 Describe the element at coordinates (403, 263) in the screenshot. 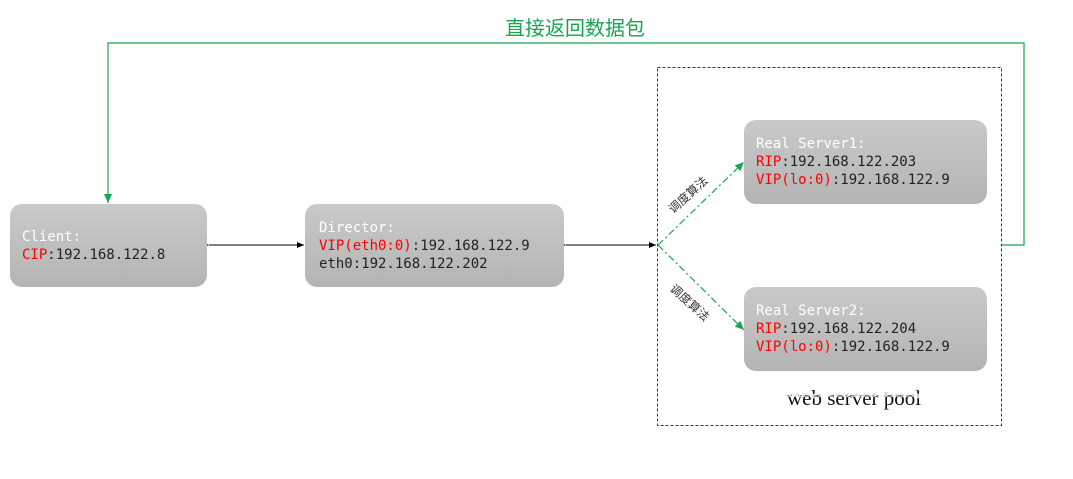

I see `director-eth0-line: eth0:192.168.122.202` at that location.